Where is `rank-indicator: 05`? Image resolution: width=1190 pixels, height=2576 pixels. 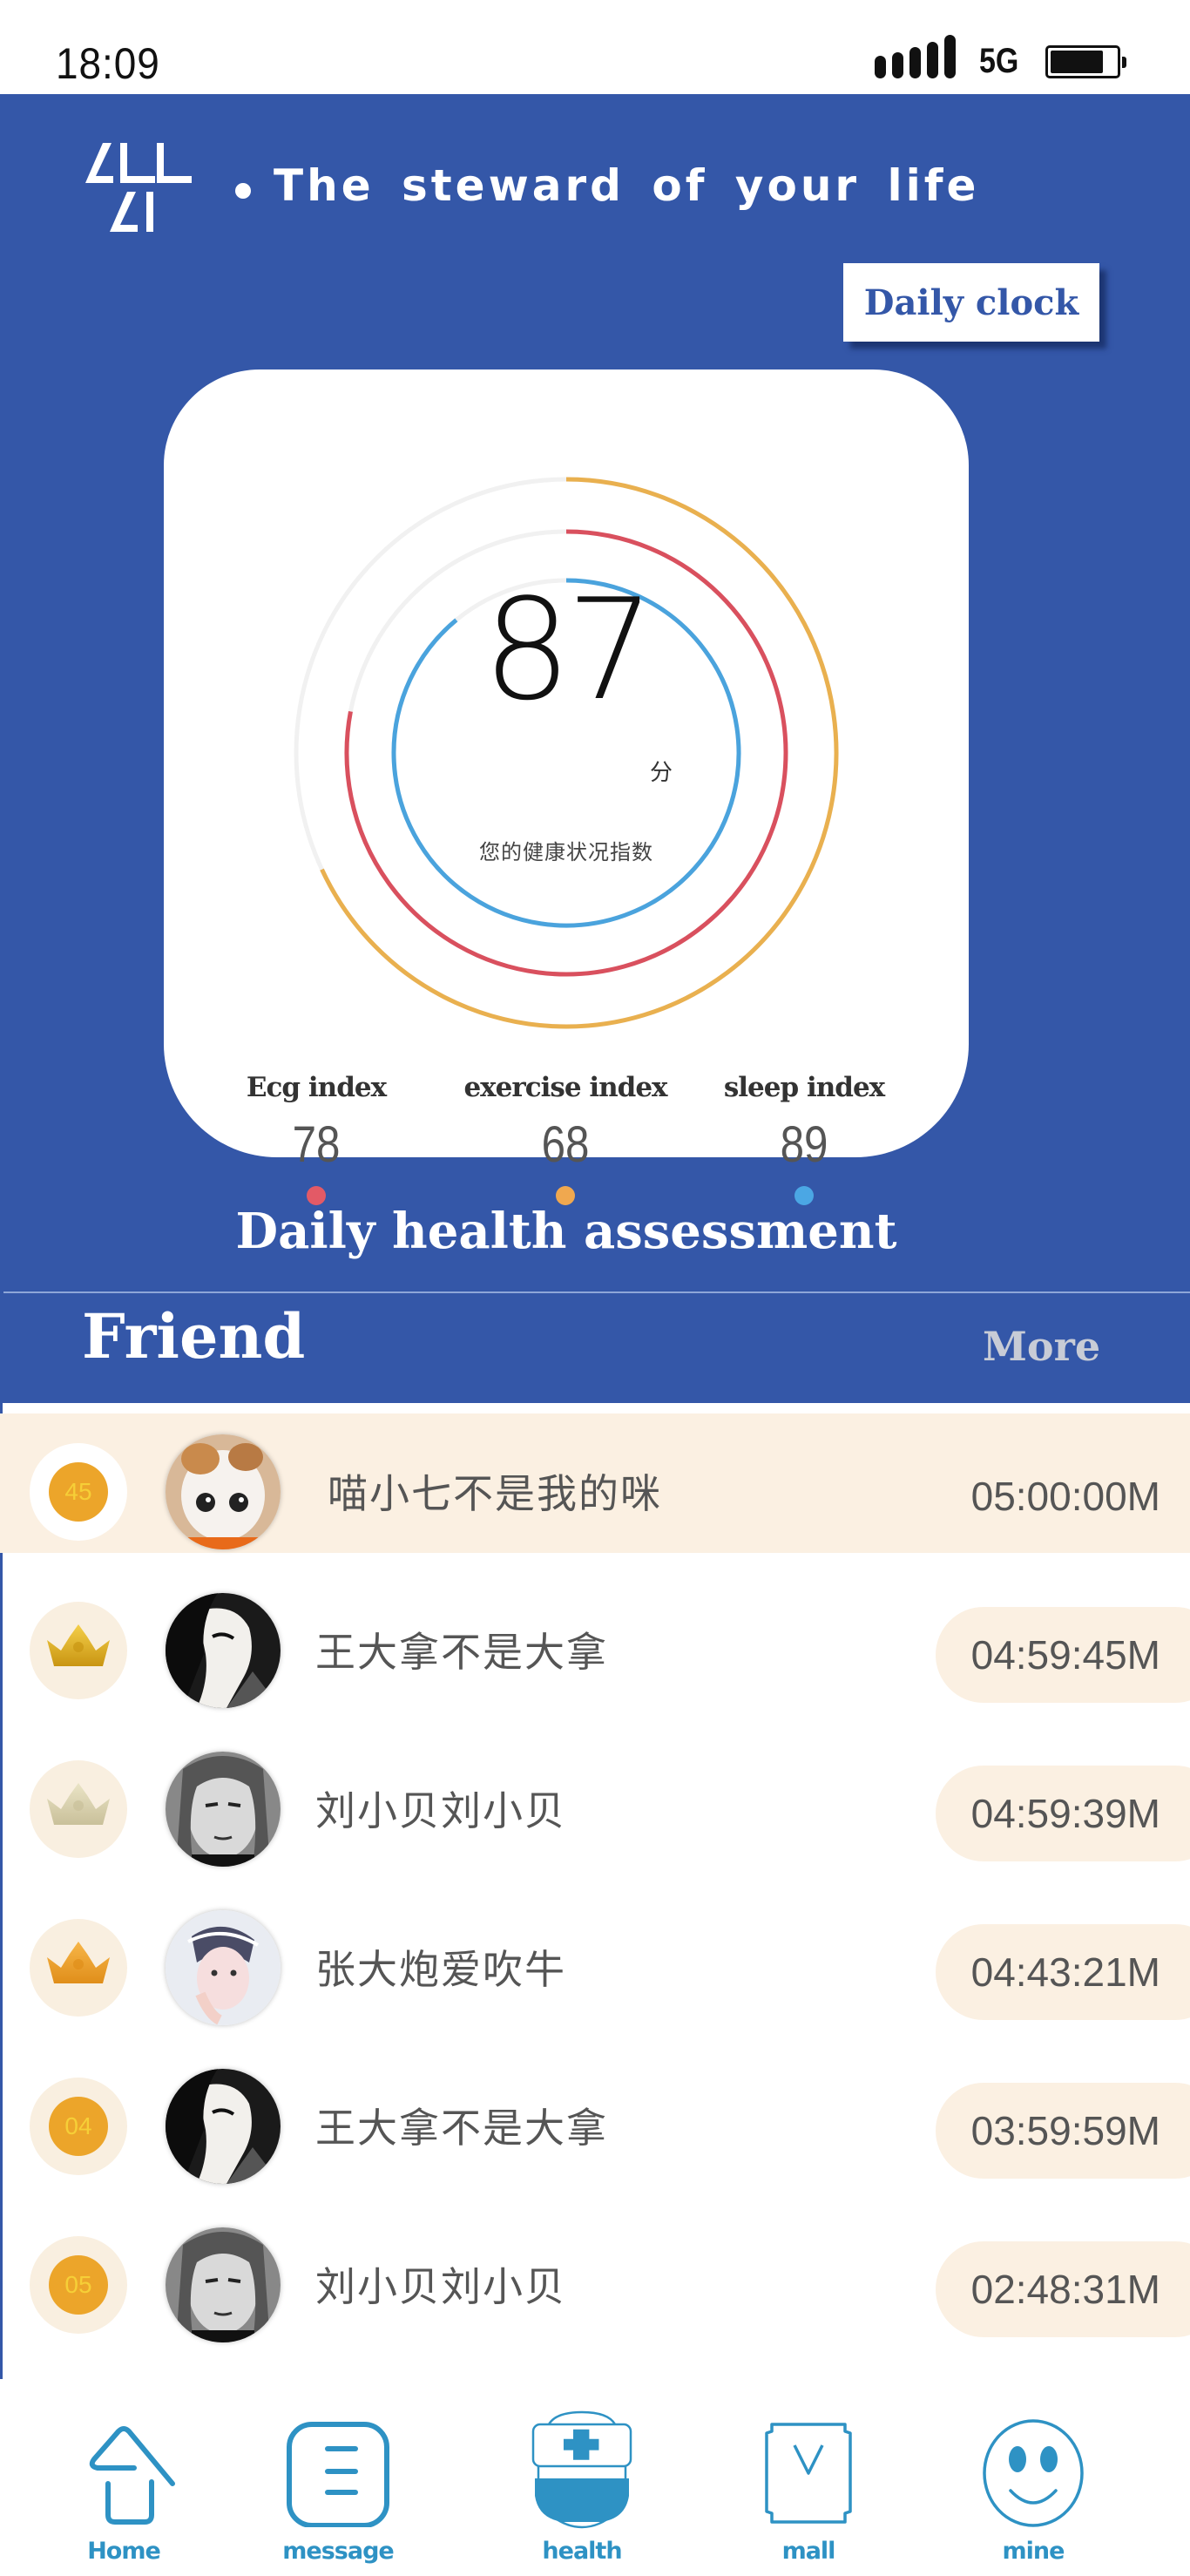 rank-indicator: 05 is located at coordinates (78, 2285).